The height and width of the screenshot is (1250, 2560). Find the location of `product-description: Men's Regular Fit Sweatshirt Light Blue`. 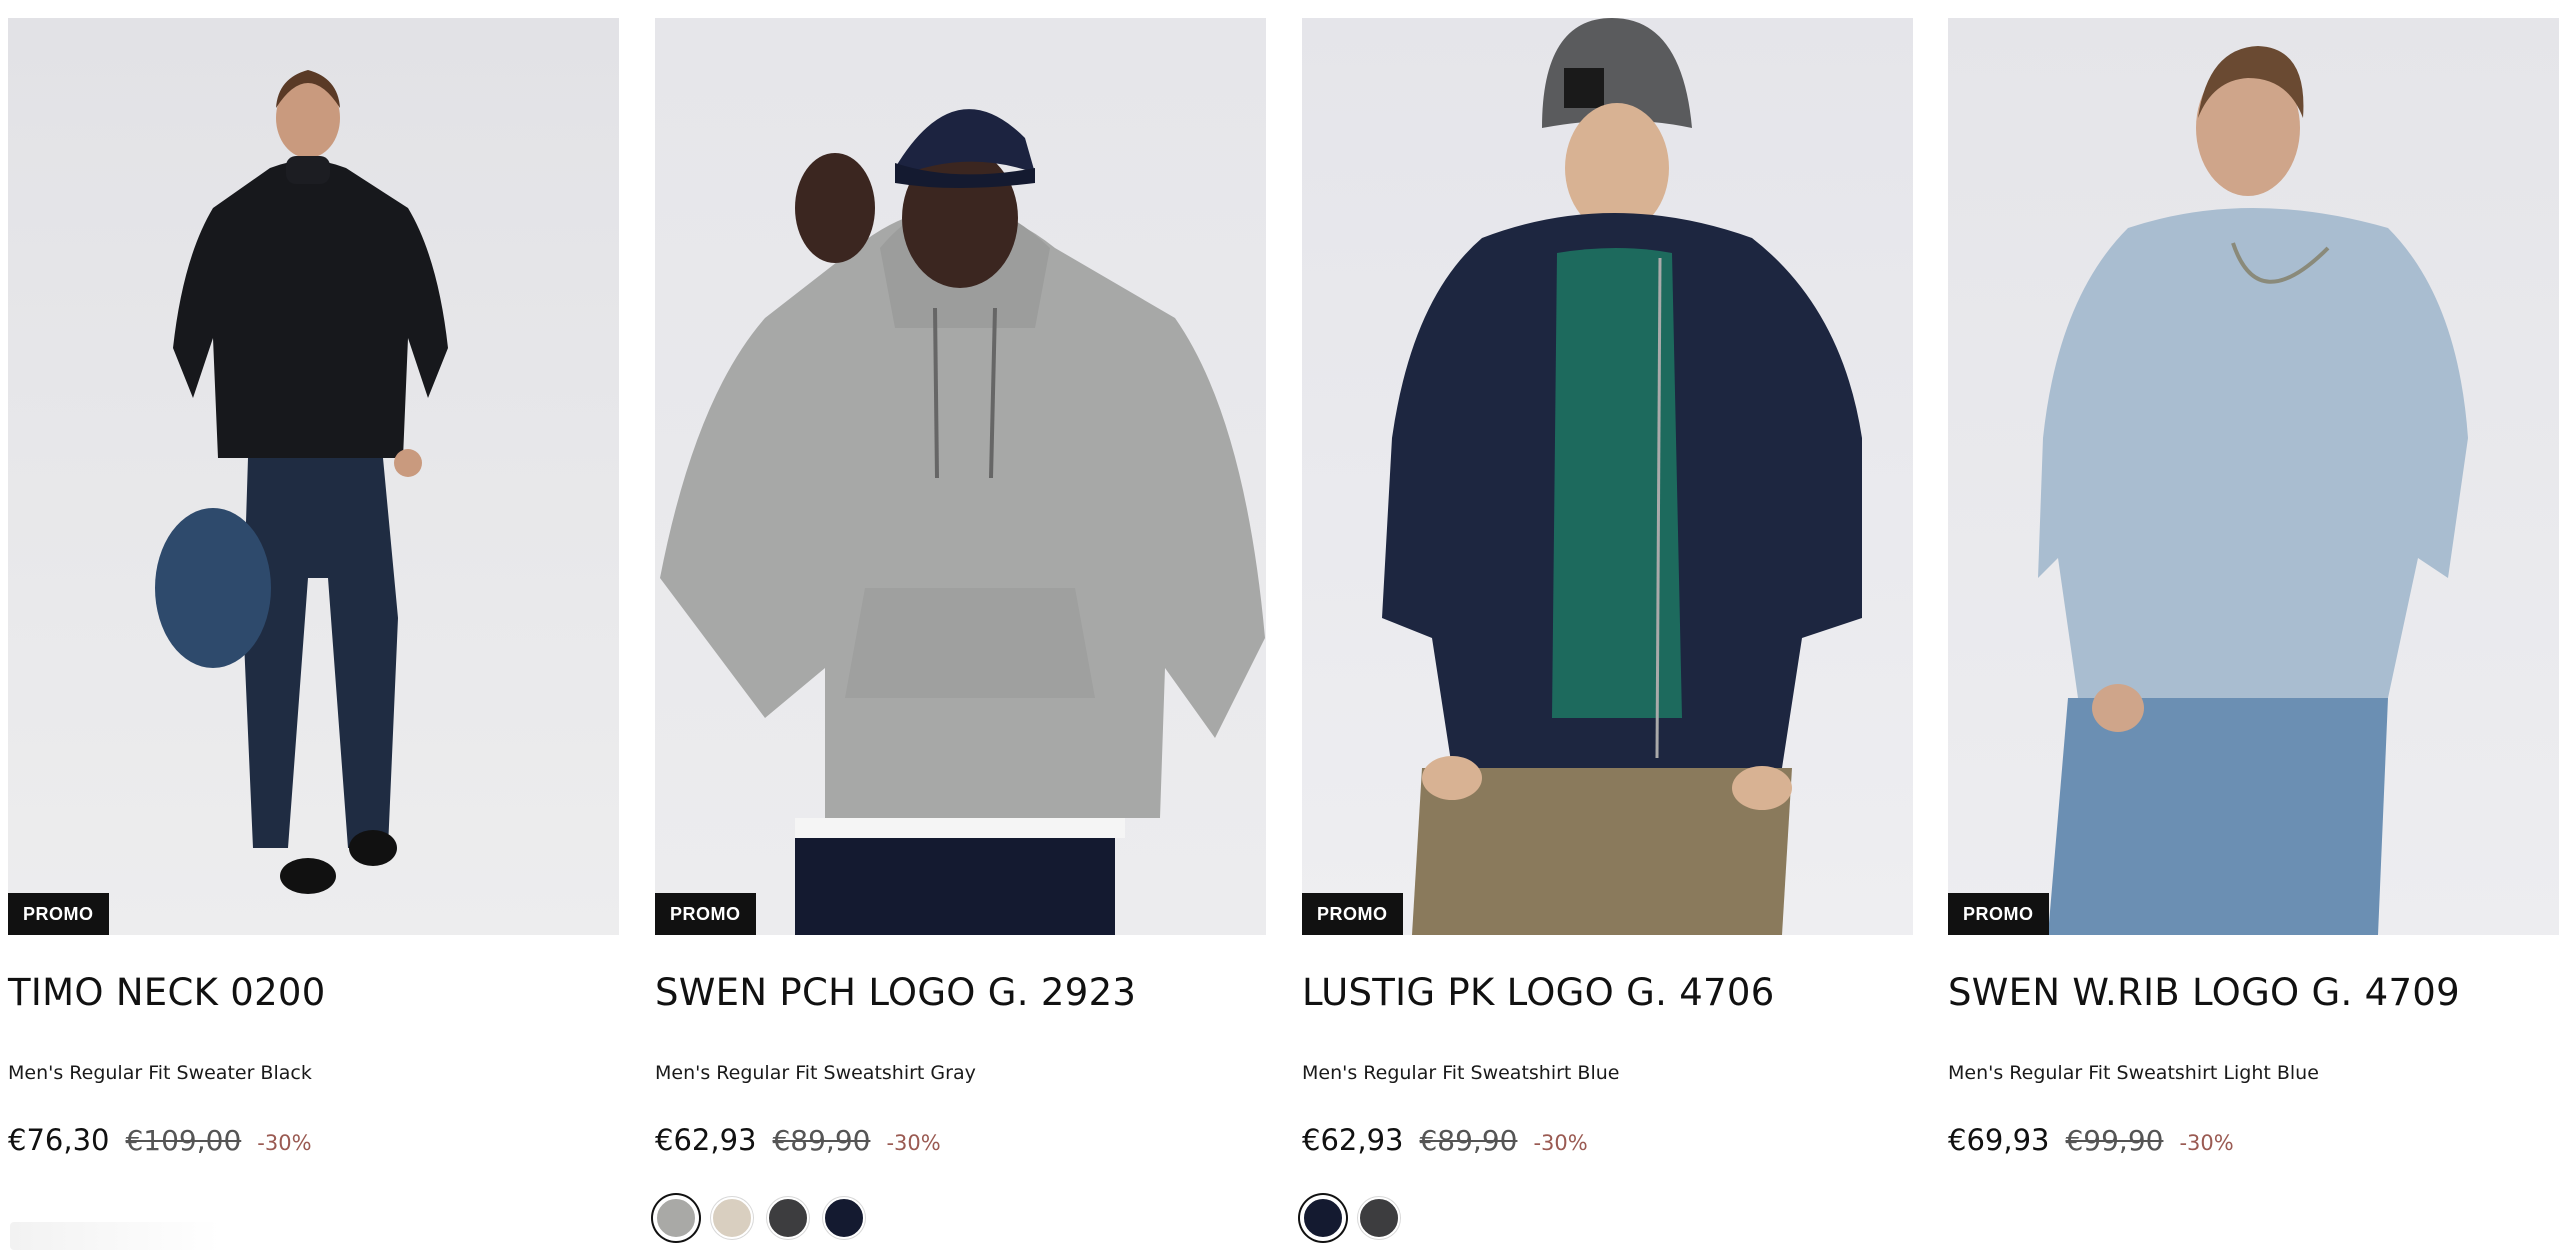

product-description: Men's Regular Fit Sweatshirt Light Blue is located at coordinates (2133, 1073).